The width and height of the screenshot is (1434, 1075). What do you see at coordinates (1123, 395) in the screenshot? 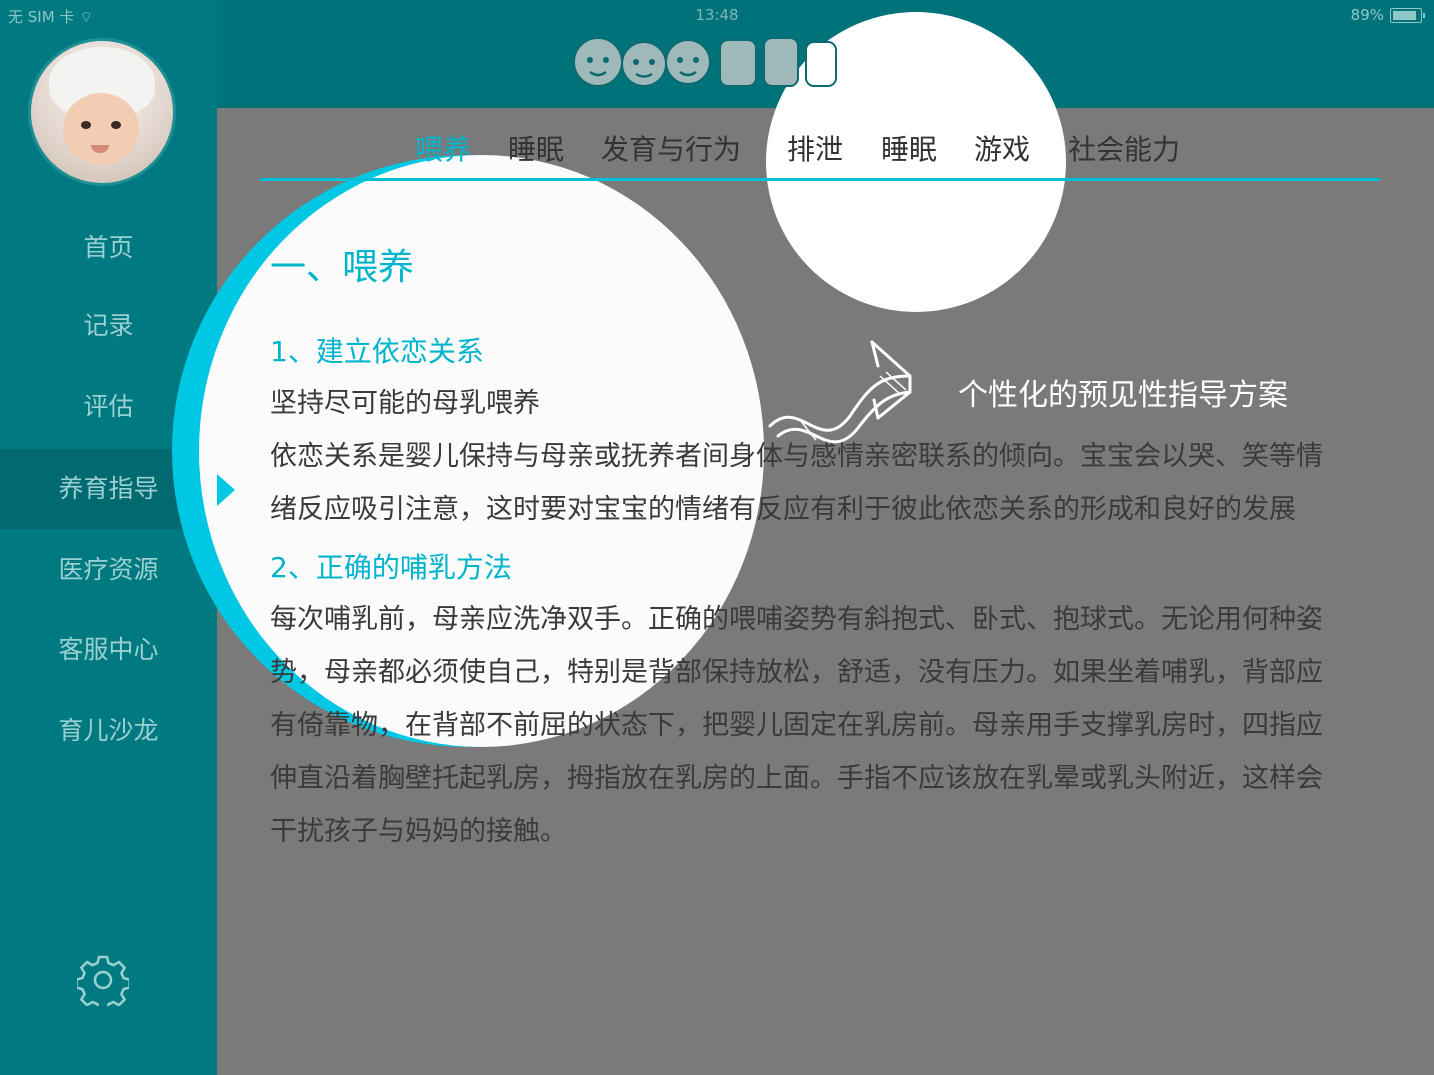
I see `callout-text: 个性化的预见性指导方案` at bounding box center [1123, 395].